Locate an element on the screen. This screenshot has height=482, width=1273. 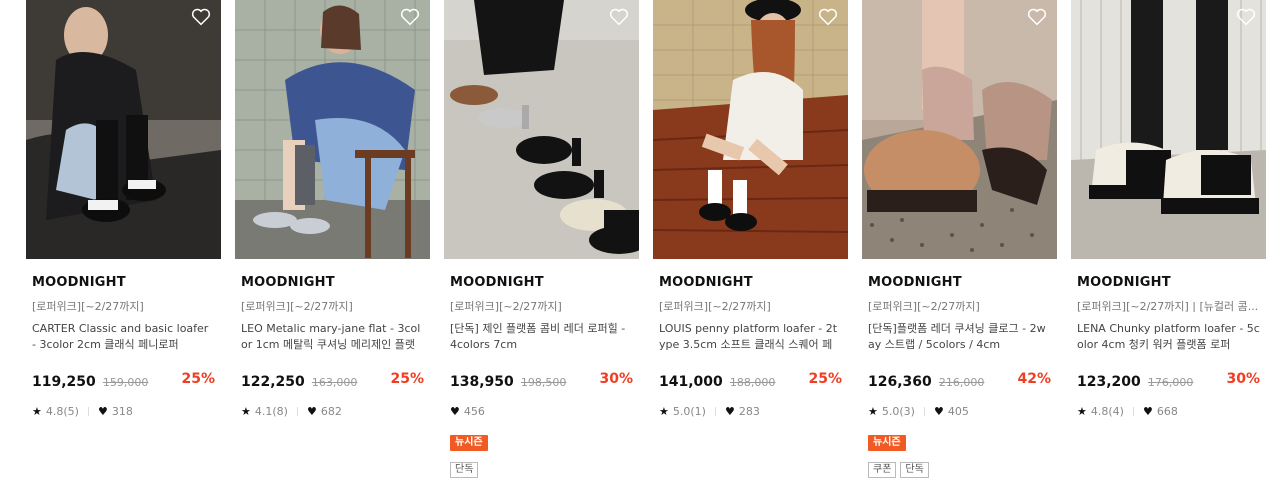
like-count: 668 is located at coordinates (1167, 411).